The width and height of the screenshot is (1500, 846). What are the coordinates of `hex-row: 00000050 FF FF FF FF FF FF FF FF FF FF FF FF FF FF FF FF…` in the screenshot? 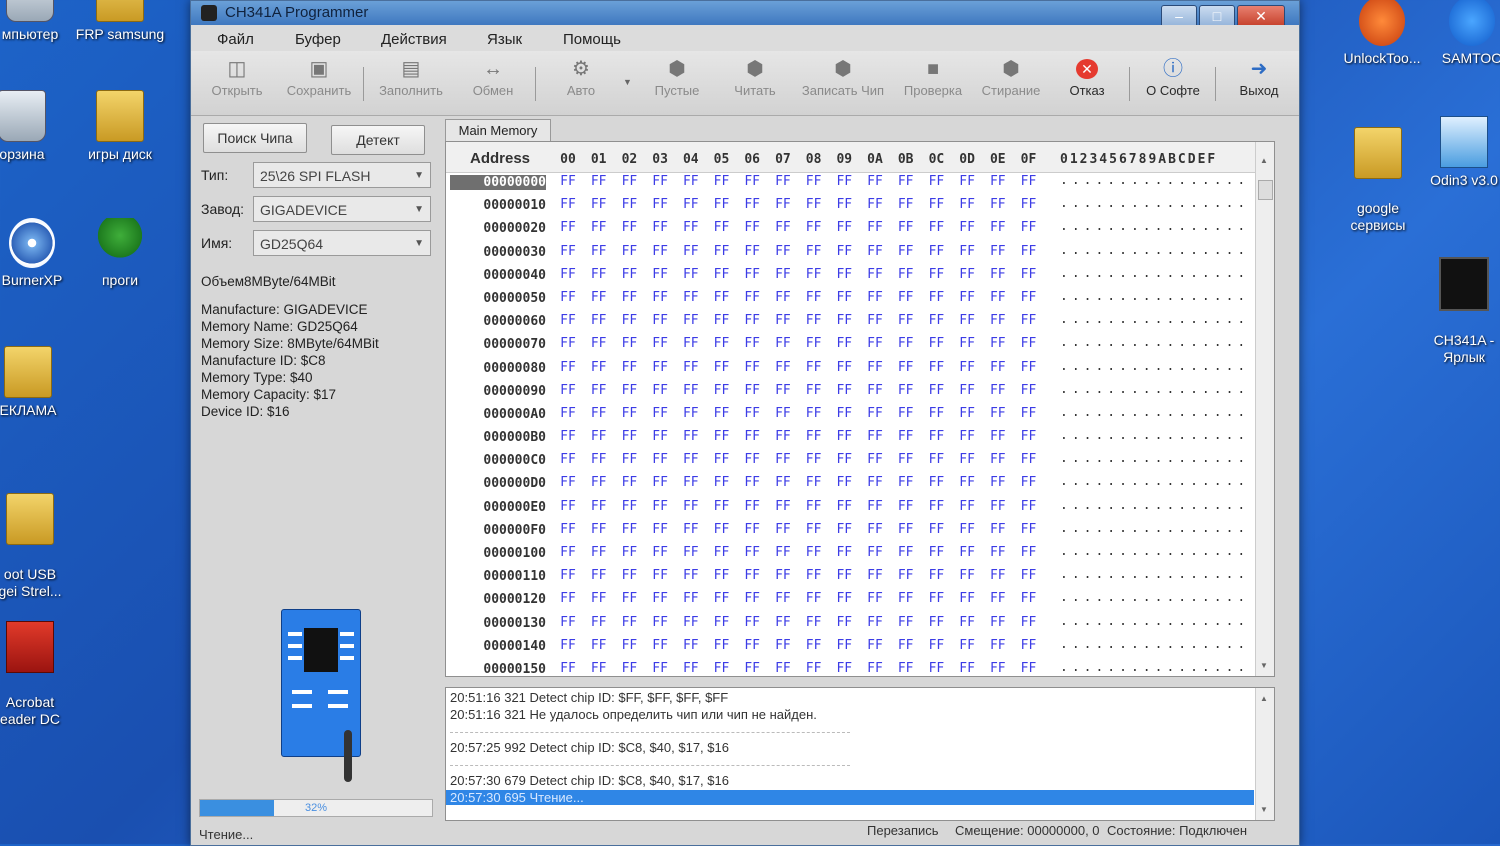 It's located at (851, 299).